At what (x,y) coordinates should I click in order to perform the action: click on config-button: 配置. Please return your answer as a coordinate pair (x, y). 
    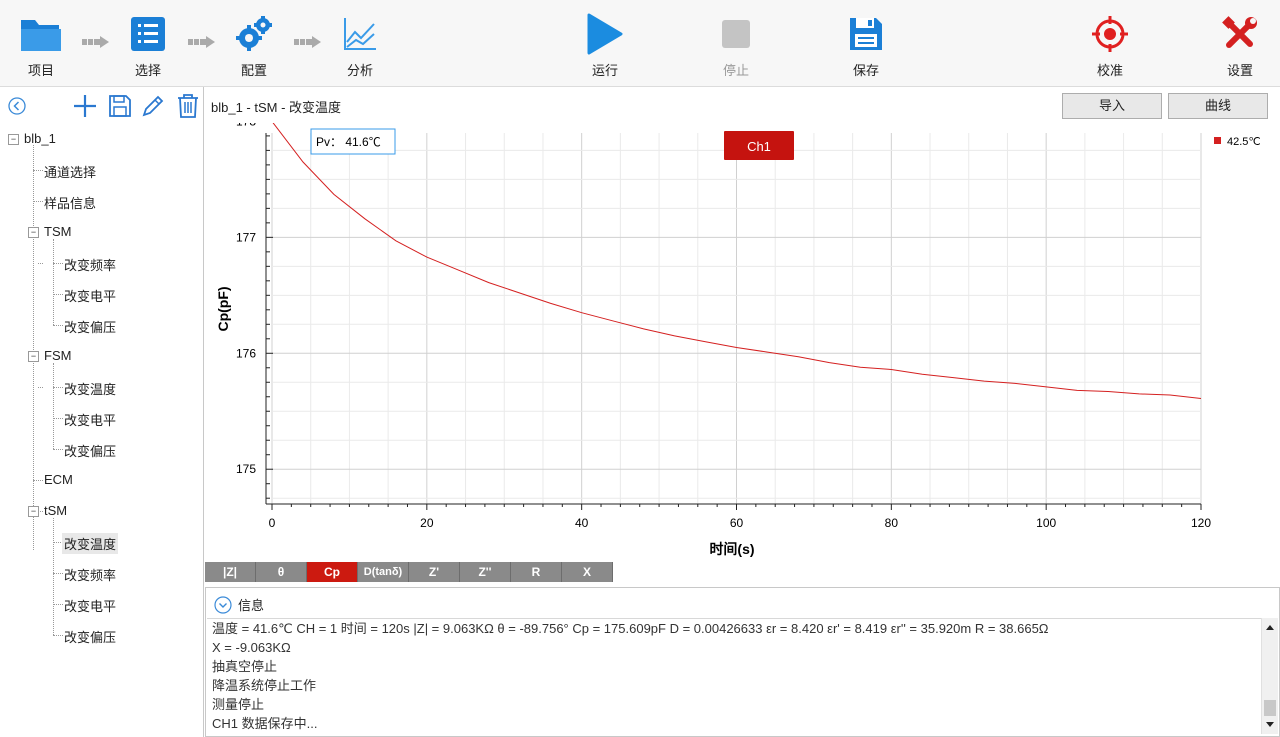
    Looking at the image, I should click on (254, 44).